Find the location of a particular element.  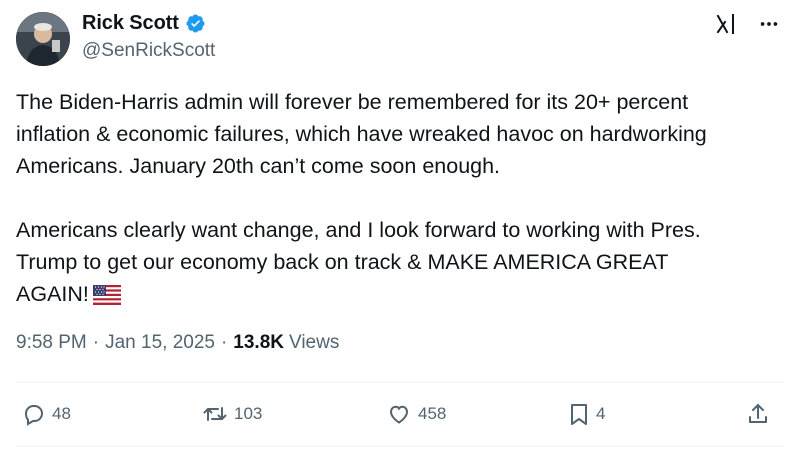

author-handle: @SenRickScott is located at coordinates (148, 51).